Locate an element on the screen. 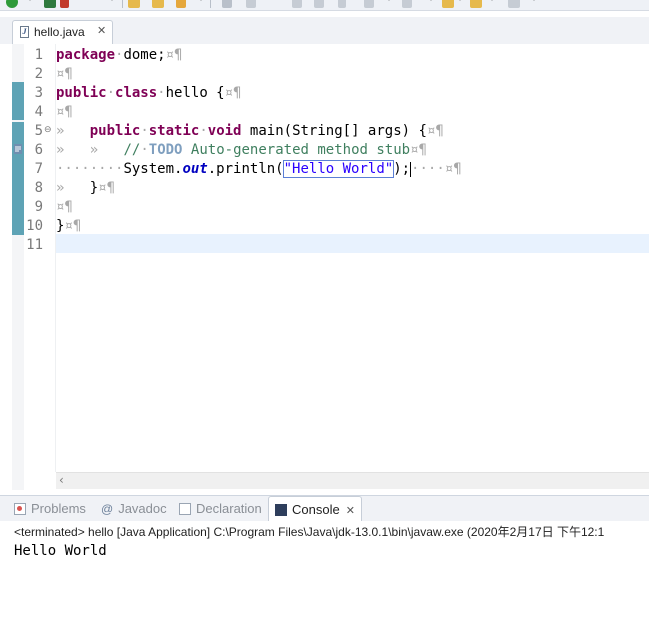 The width and height of the screenshot is (649, 634). toggle-mark-icon is located at coordinates (342, 4).